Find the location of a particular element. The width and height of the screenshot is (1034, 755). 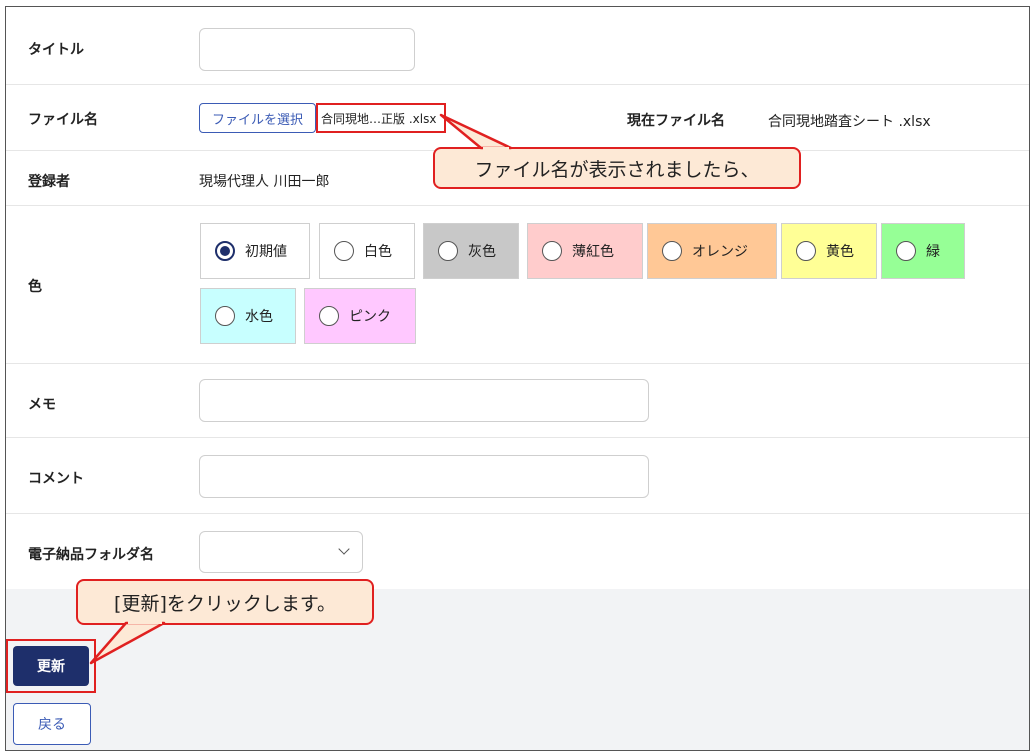

registrant-label: 登録者 is located at coordinates (49, 182).